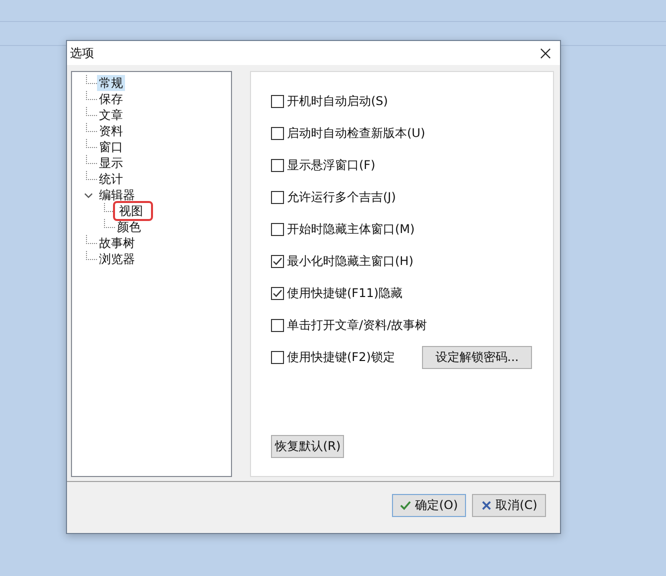 This screenshot has height=576, width=666. What do you see at coordinates (406, 505) in the screenshot?
I see `checkmark-icon` at bounding box center [406, 505].